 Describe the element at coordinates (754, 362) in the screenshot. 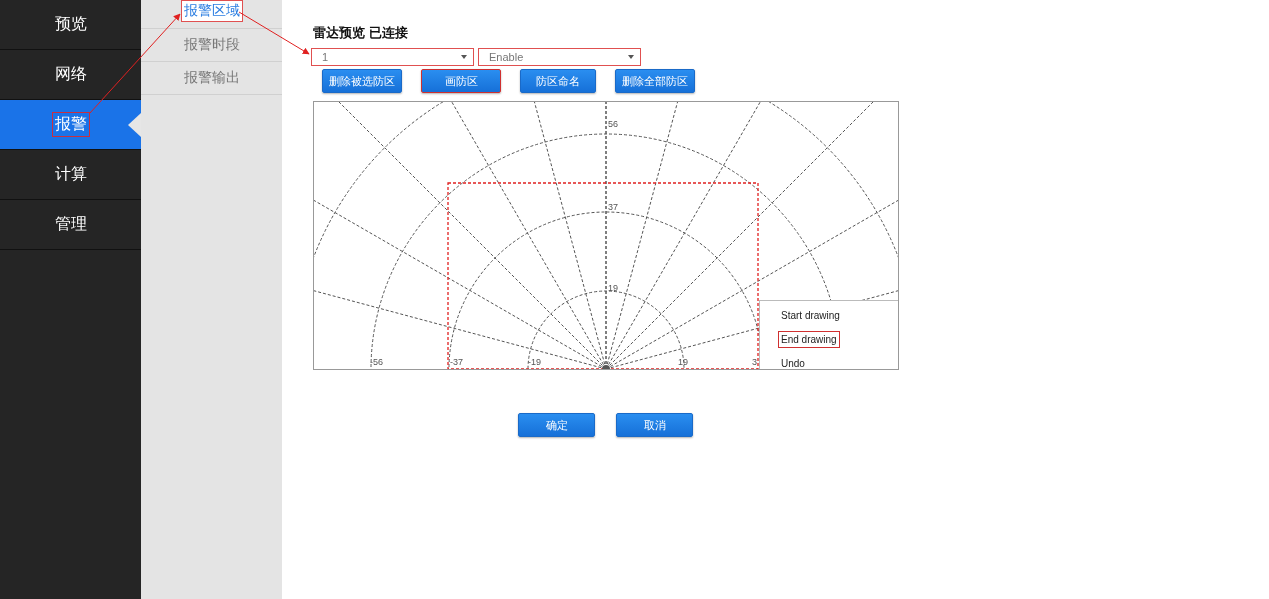

I see `axis-label: 3` at that location.